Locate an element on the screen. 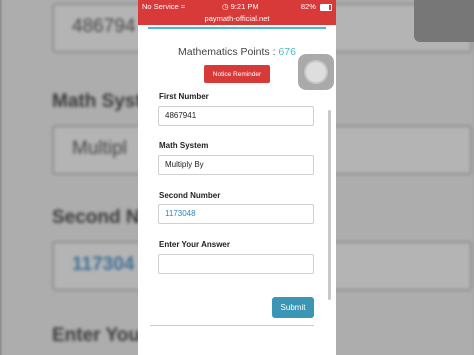  alarm-icon: ◷ is located at coordinates (225, 6).